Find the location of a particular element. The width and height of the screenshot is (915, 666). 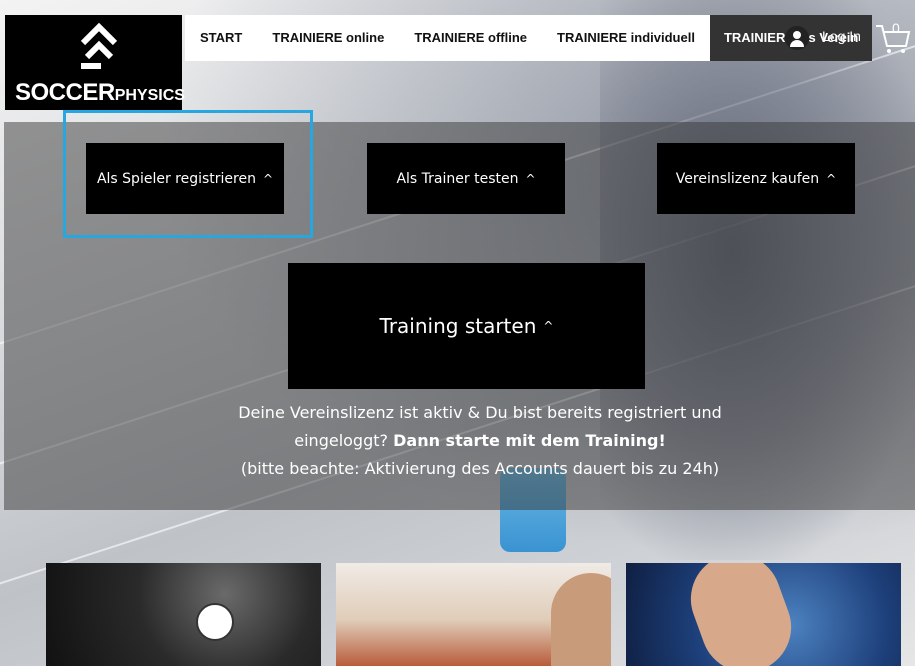

test-trainer-label: Als Trainer testen is located at coordinates (457, 178).